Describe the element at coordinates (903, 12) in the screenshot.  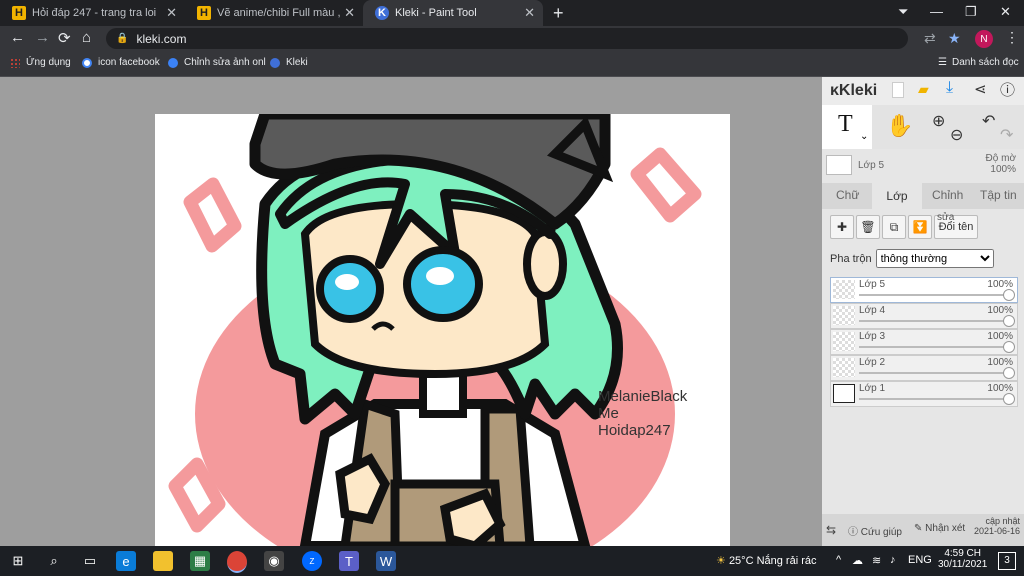
I see `tab-search-icon: ⏷` at that location.